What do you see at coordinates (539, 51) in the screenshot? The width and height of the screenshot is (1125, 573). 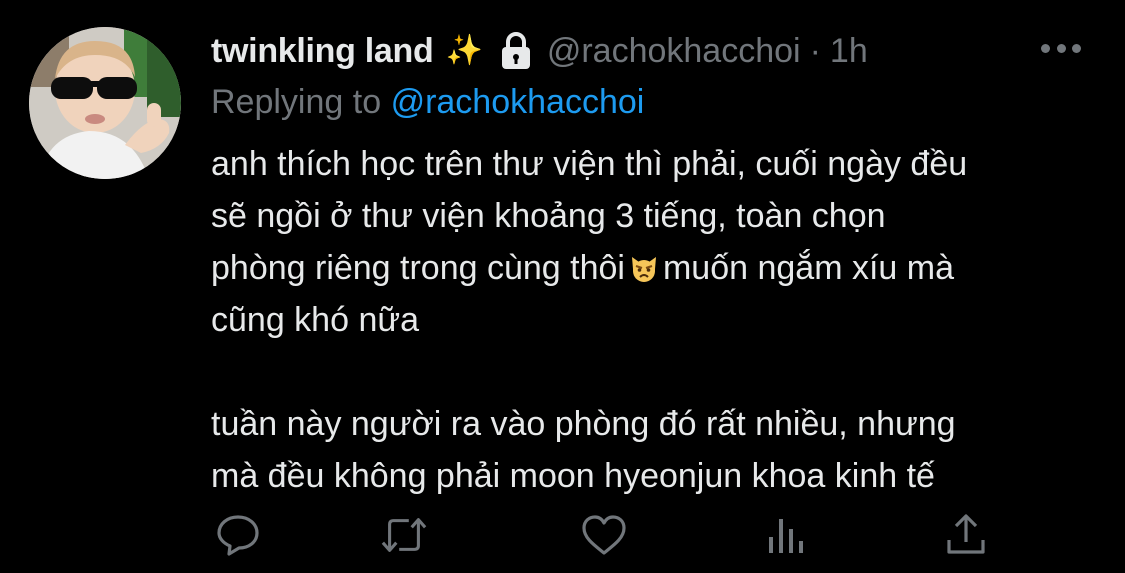 I see `tweet-header: twinkling land ✨ @rachokhacchoi · 1h` at bounding box center [539, 51].